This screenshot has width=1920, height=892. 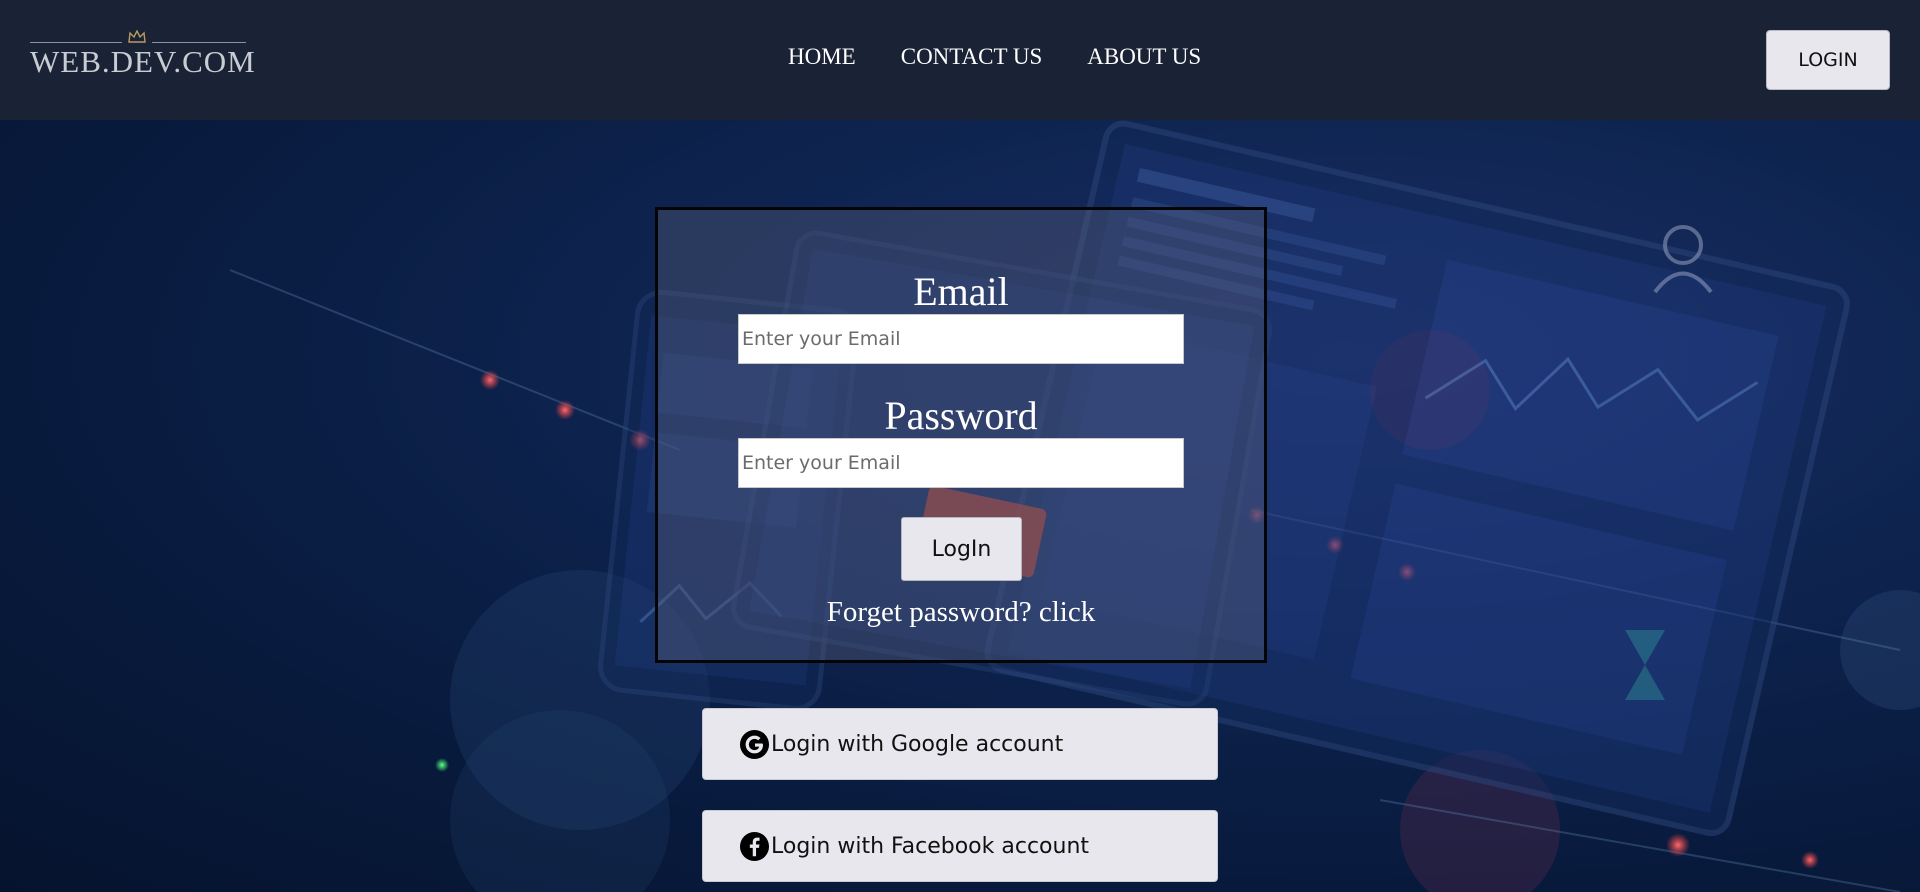 I want to click on email-label: Email, so click(x=961, y=291).